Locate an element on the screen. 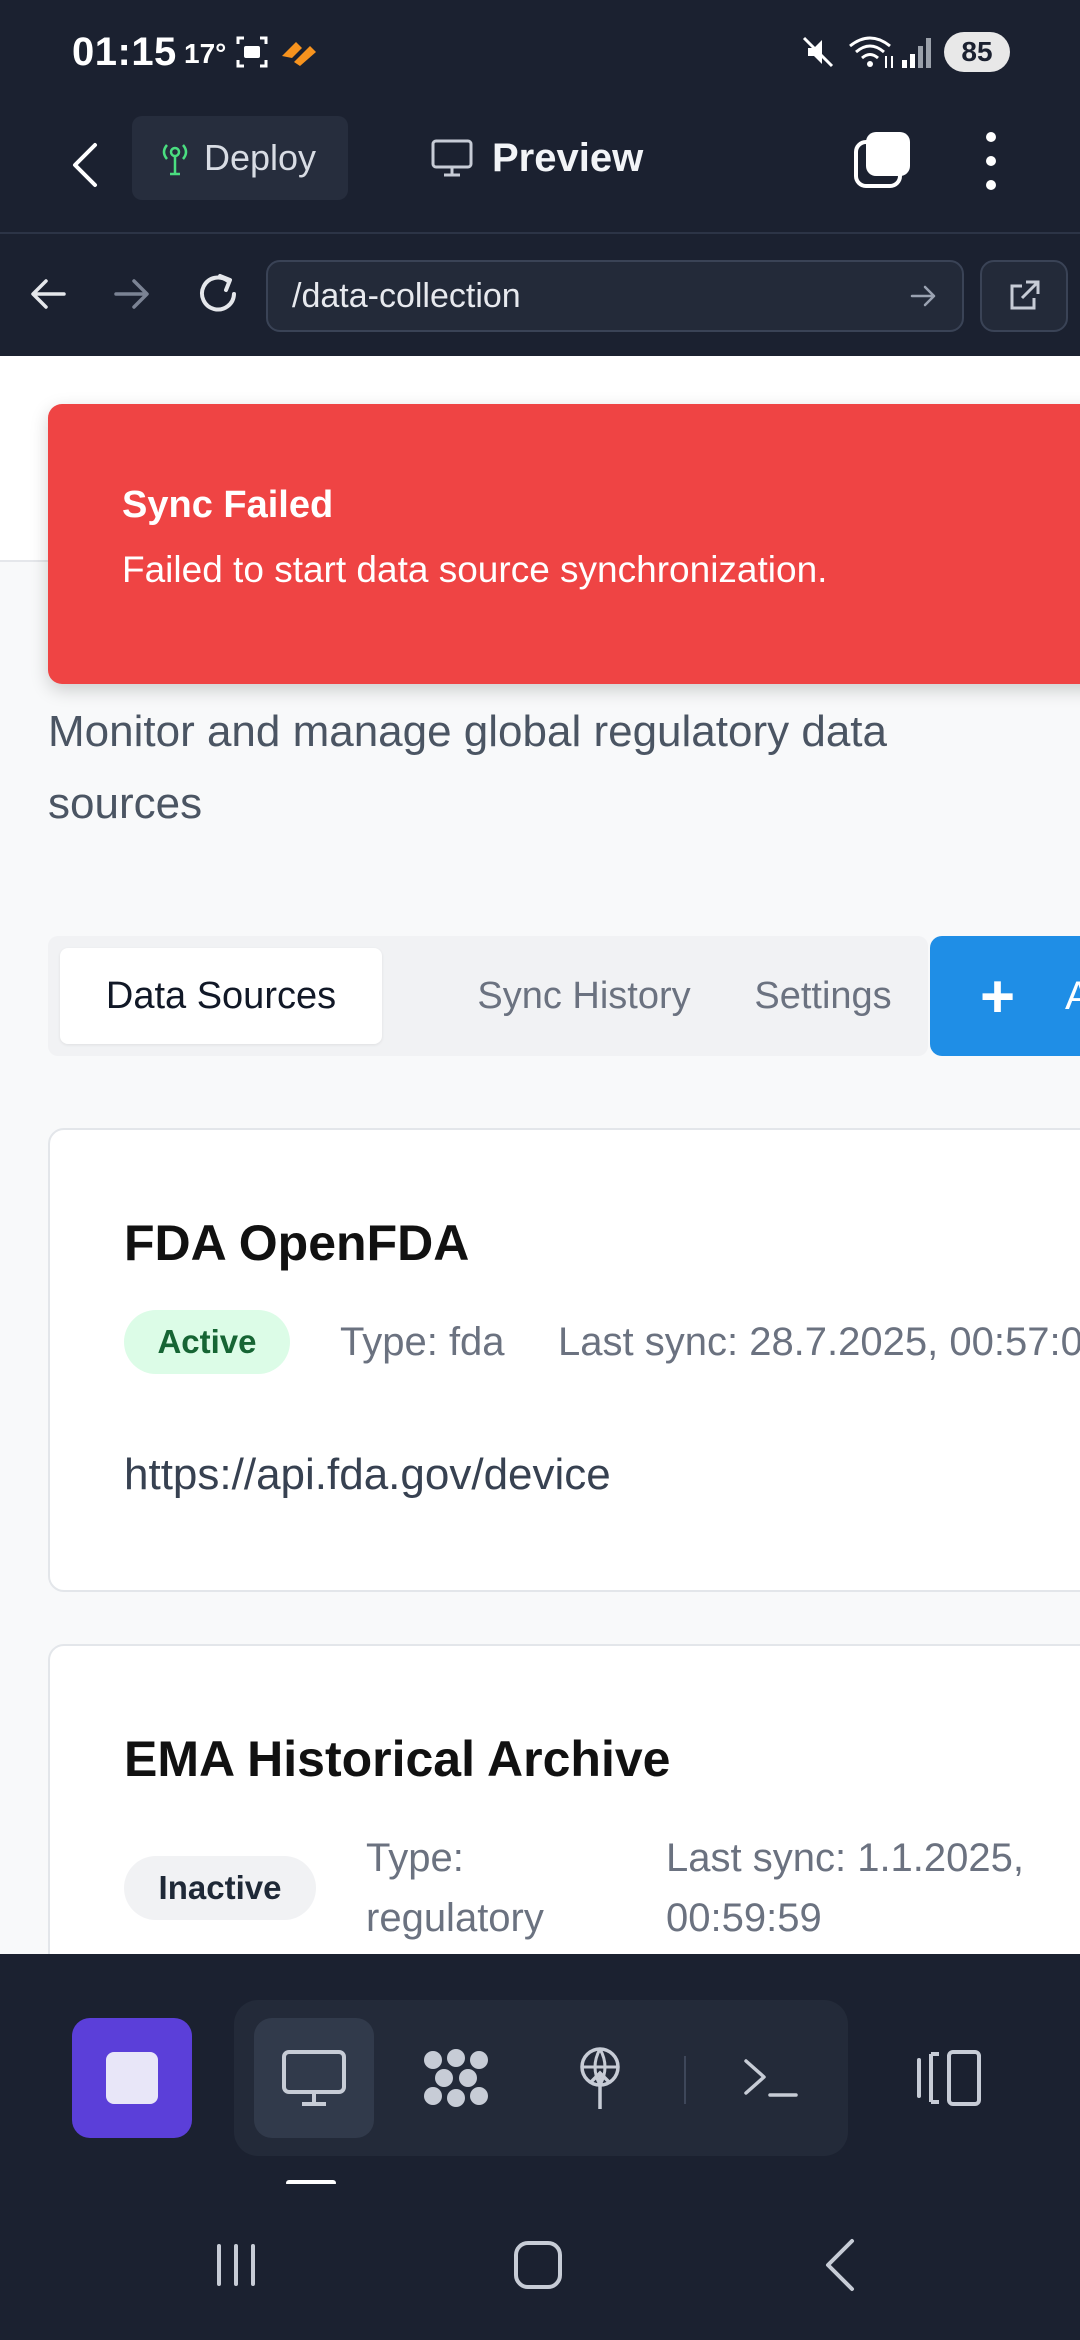 This screenshot has width=1080, height=2340. reload-button is located at coordinates (218, 294).